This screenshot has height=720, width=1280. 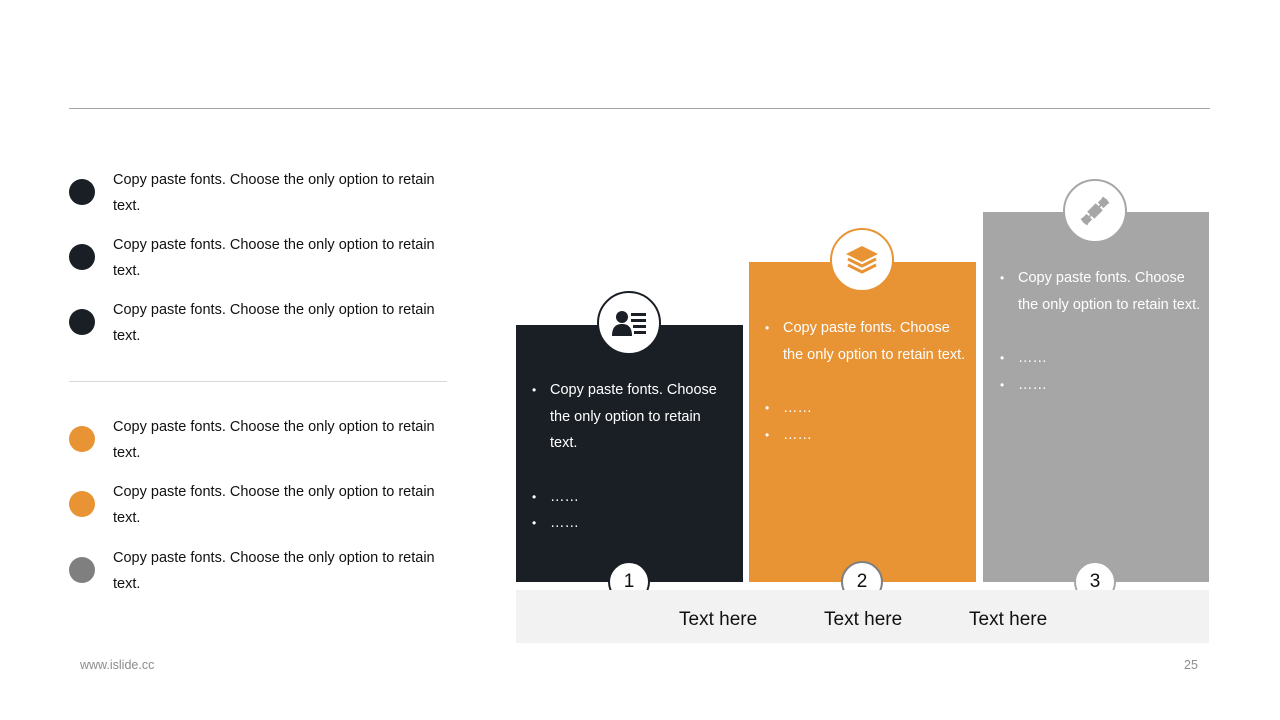 What do you see at coordinates (1191, 665) in the screenshot?
I see `page-number: 25` at bounding box center [1191, 665].